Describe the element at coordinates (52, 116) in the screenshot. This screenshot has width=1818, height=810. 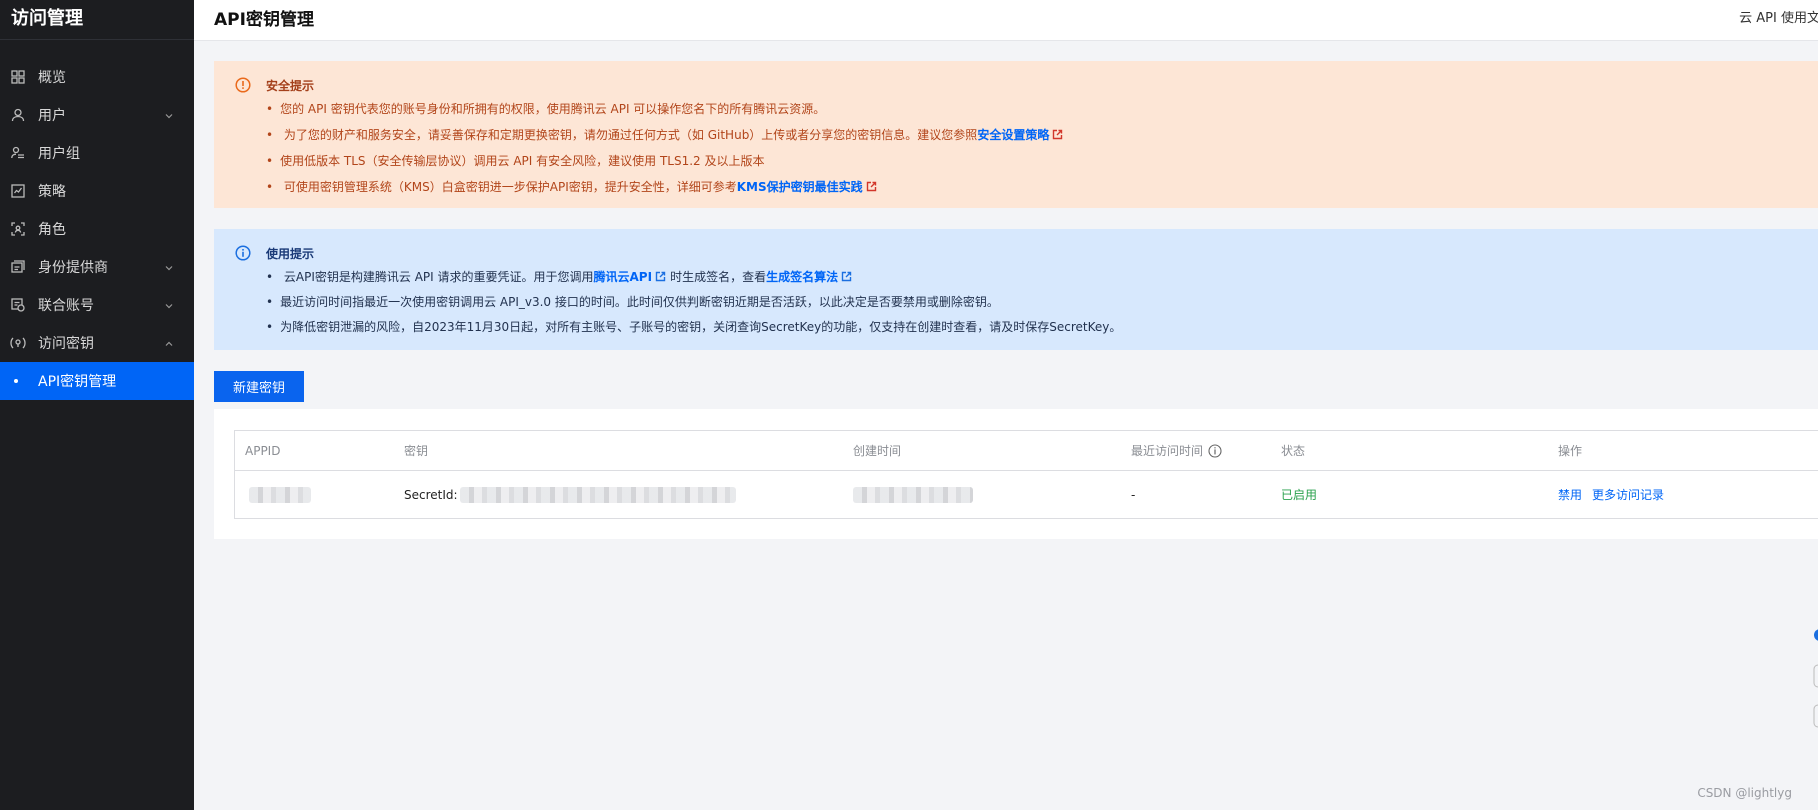
I see `sidebar-item-label: 用户` at that location.